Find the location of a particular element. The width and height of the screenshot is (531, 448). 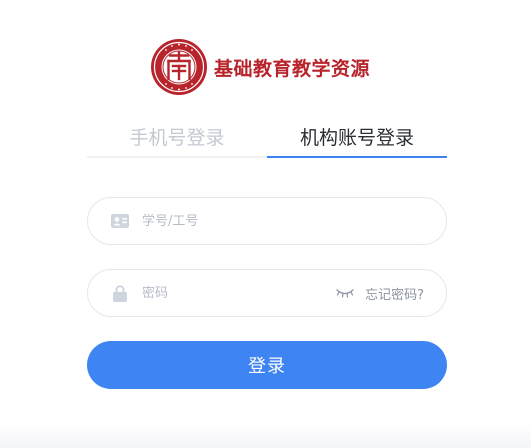

eye-closed-icon is located at coordinates (345, 293).